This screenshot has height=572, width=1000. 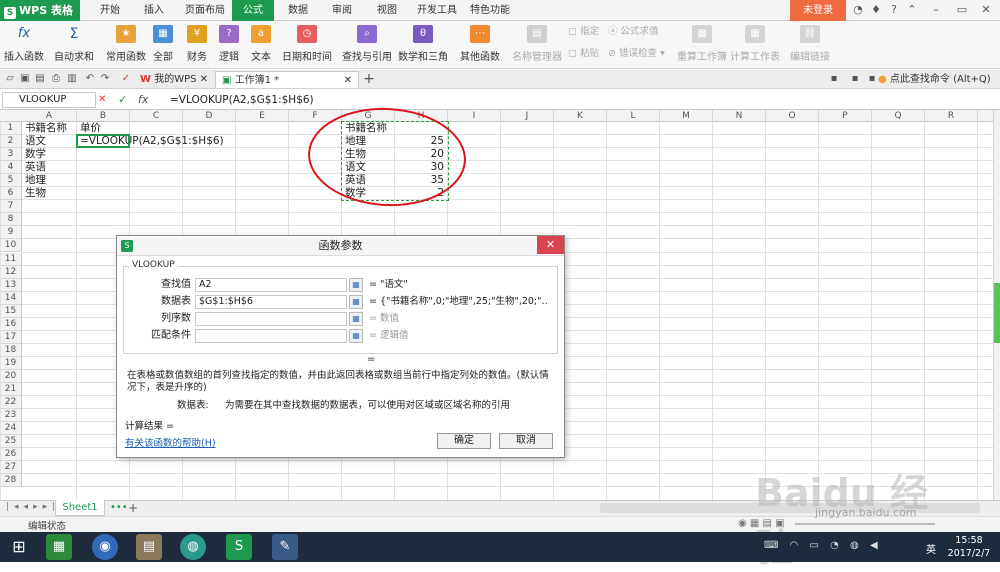 I want to click on cell-A2: 语文, so click(x=35, y=141).